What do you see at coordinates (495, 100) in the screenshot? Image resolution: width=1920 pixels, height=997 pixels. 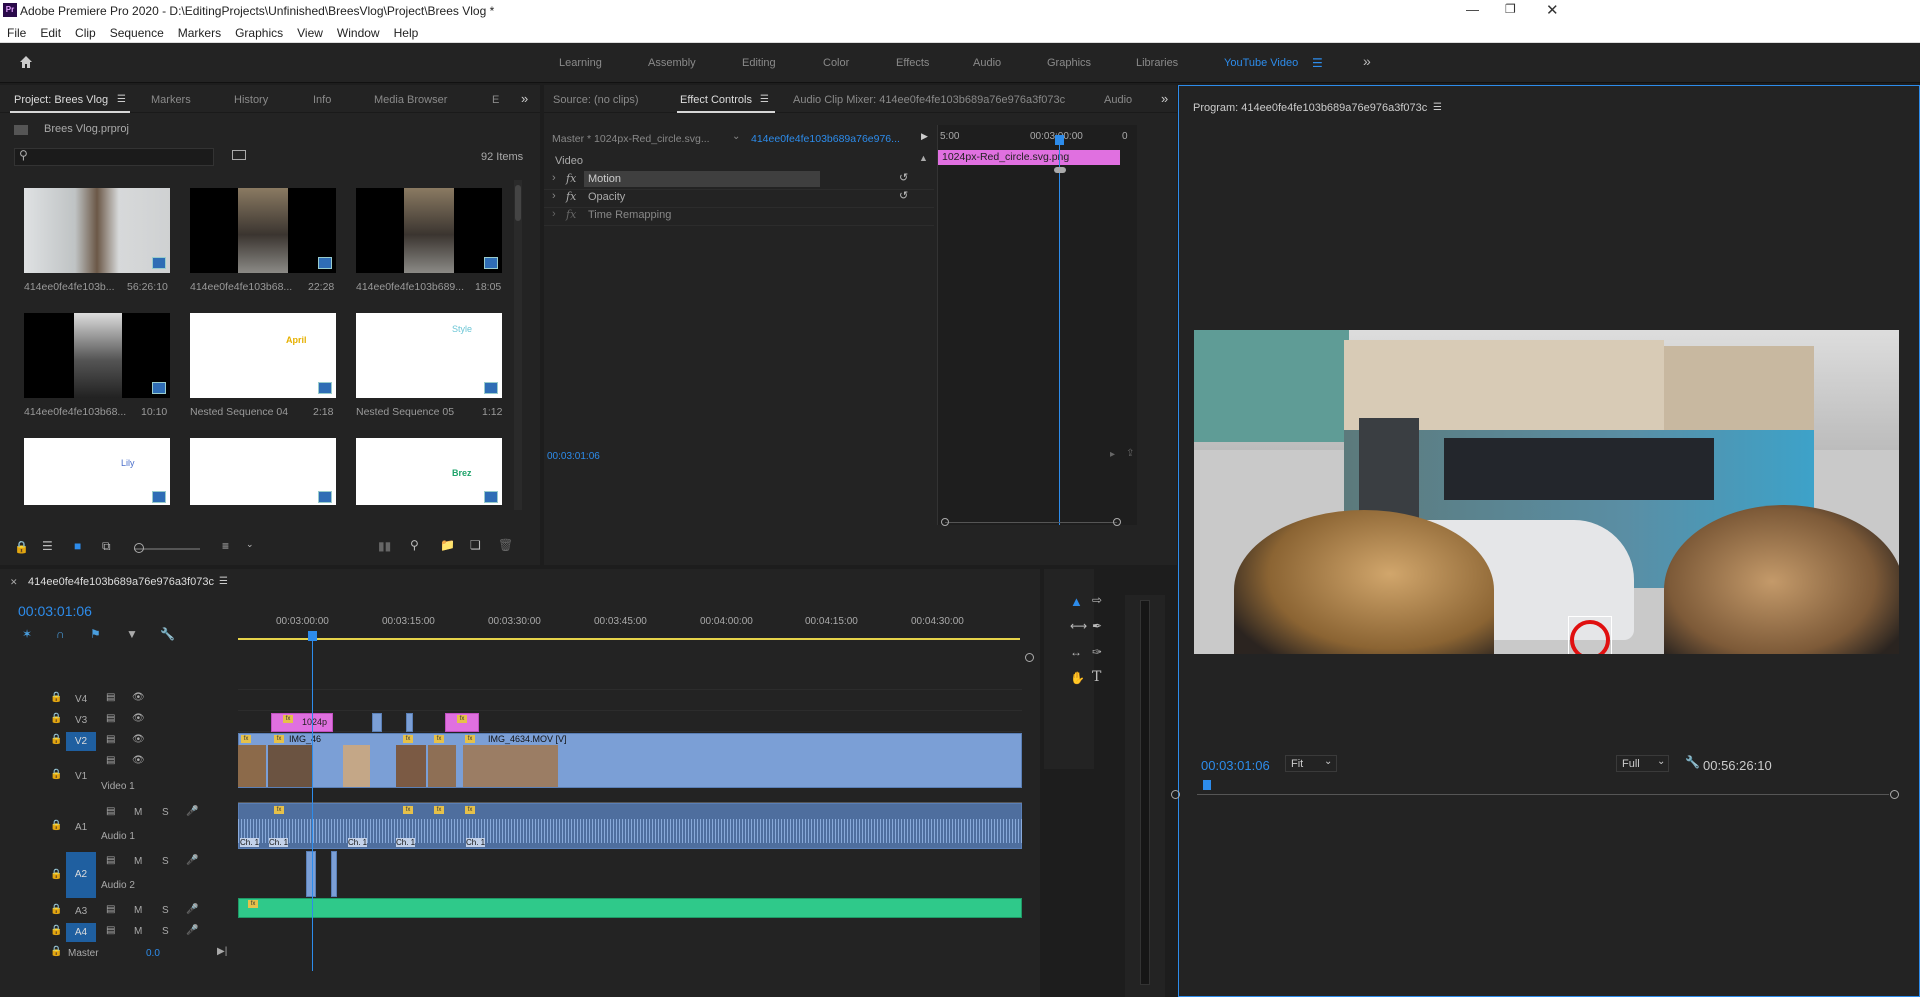 I see `tab-e: E` at bounding box center [495, 100].